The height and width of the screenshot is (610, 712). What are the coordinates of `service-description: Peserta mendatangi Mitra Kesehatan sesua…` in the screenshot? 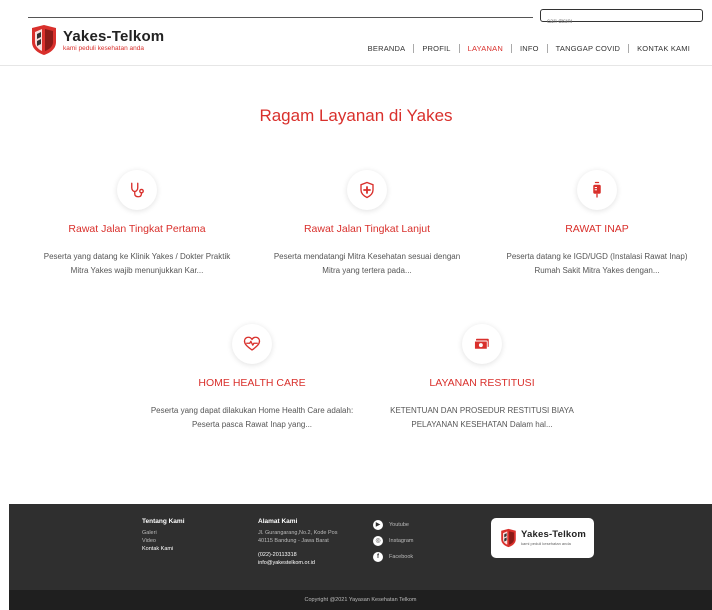 It's located at (367, 263).